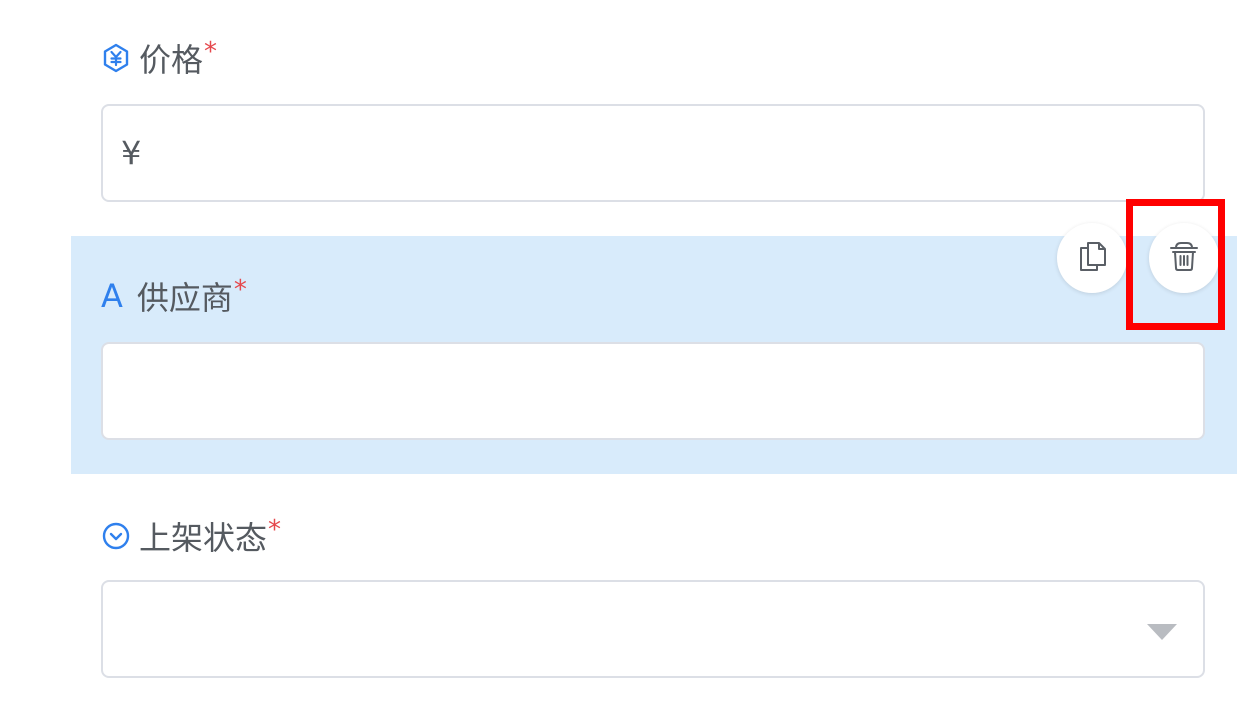 The image size is (1255, 722). Describe the element at coordinates (653, 391) in the screenshot. I see `supplier-input` at that location.